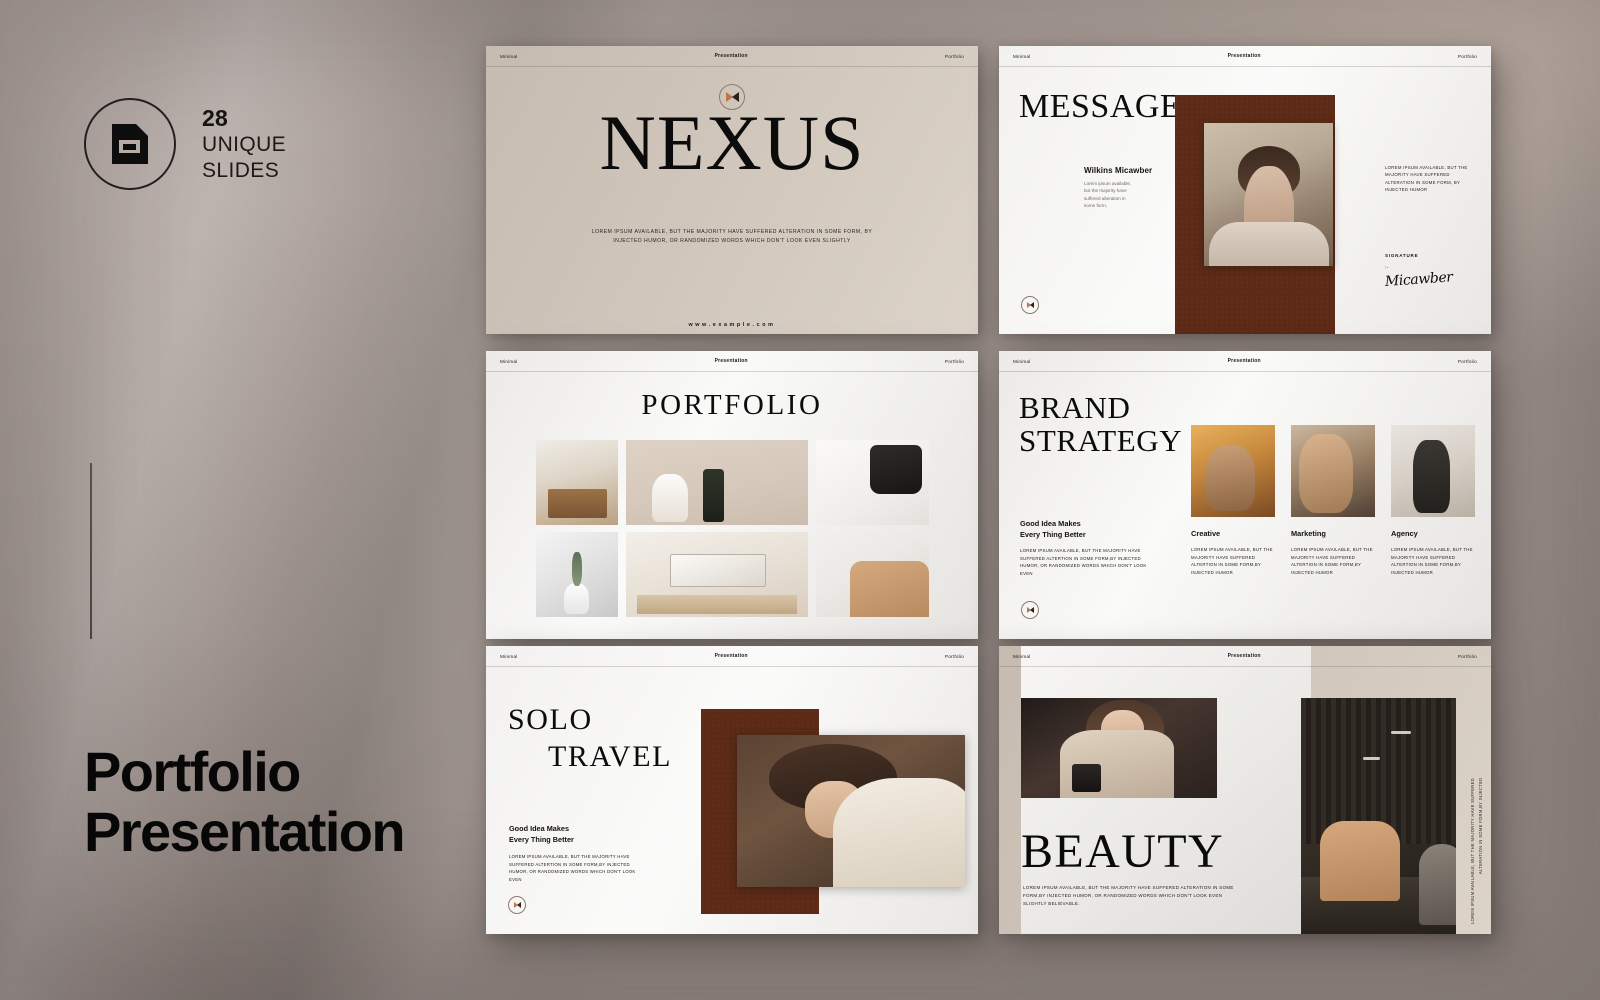 The height and width of the screenshot is (1000, 1600). I want to click on travel-photo, so click(851, 811).